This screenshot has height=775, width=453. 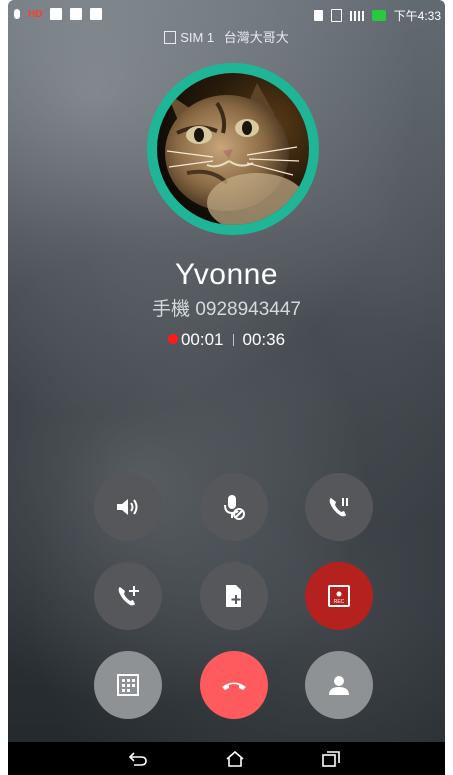 I want to click on add-call-icon, so click(x=128, y=596).